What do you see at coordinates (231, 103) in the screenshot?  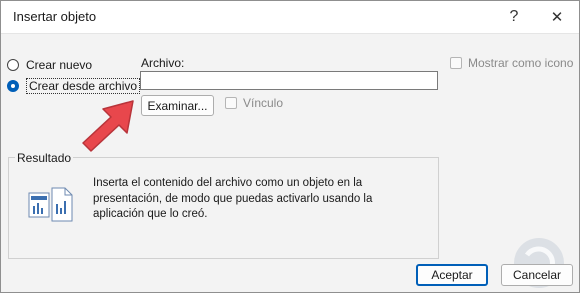 I see `vinculo-checkbox-box` at bounding box center [231, 103].